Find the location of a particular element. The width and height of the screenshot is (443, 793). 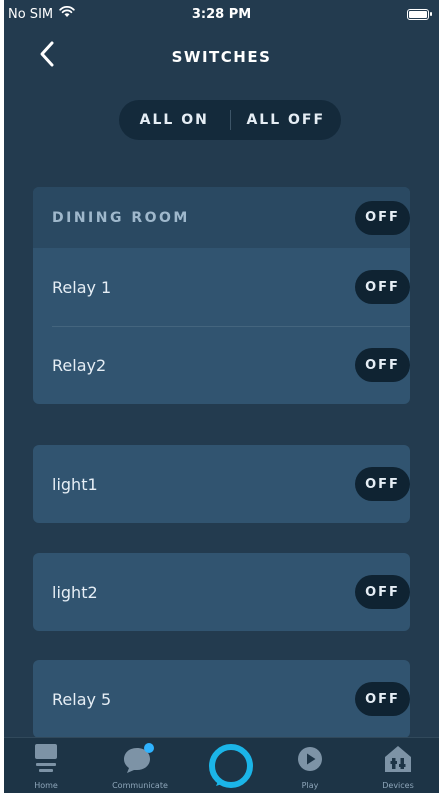

device-row-light1: light1 OFF is located at coordinates (221, 484).